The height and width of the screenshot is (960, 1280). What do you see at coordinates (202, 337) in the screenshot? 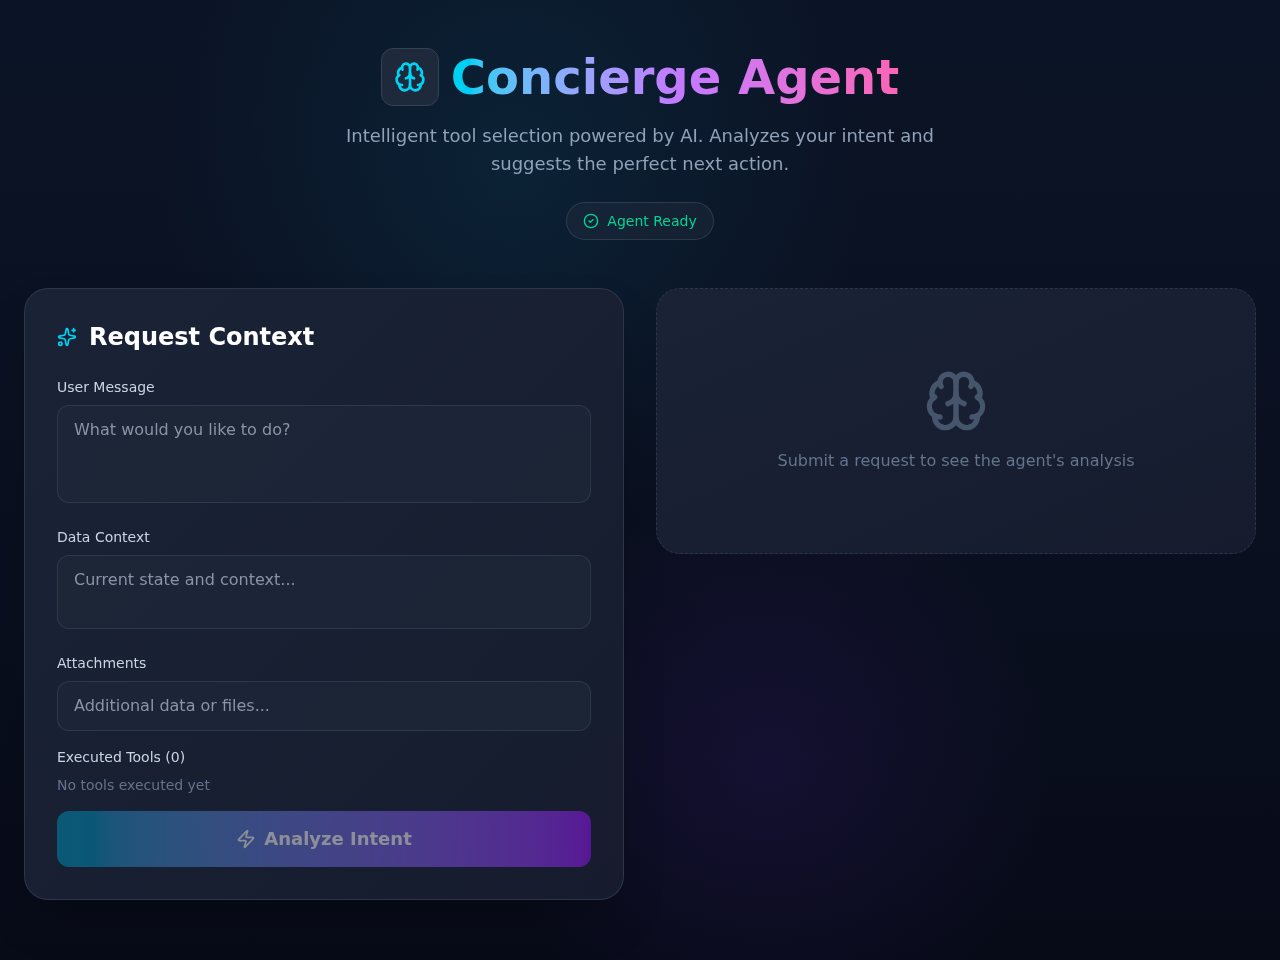
I see `panel-title: Request Context` at bounding box center [202, 337].